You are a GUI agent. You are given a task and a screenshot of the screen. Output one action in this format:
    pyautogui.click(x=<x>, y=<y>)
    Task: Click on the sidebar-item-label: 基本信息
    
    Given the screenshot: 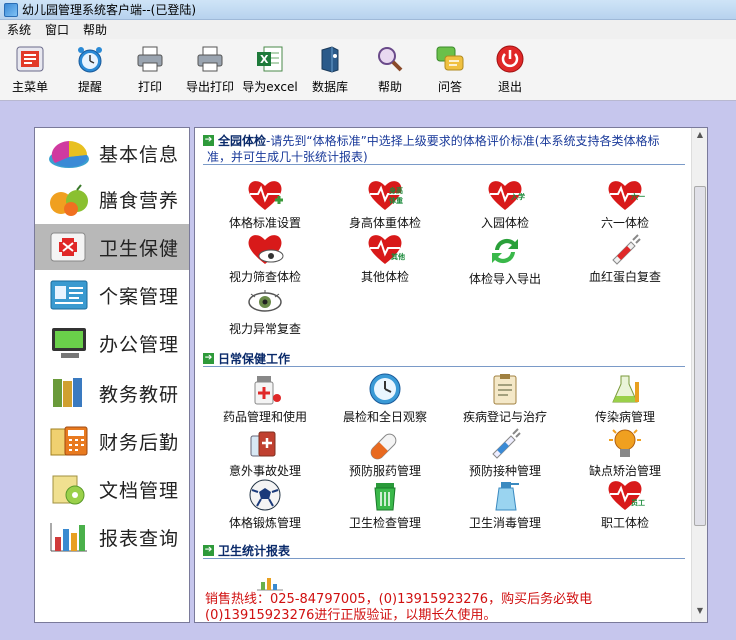 What is the action you would take?
    pyautogui.click(x=139, y=154)
    